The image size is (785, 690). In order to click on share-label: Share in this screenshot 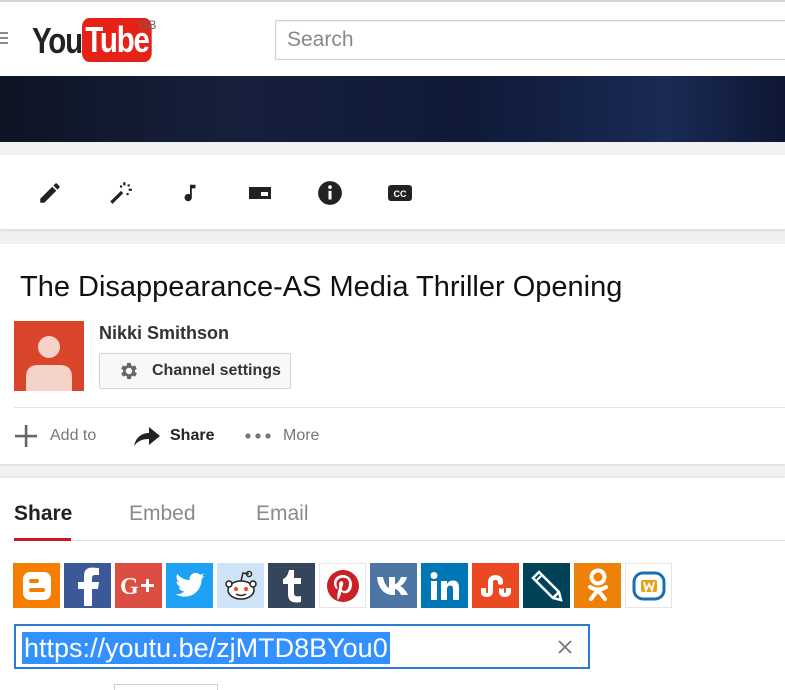, I will do `click(192, 435)`.